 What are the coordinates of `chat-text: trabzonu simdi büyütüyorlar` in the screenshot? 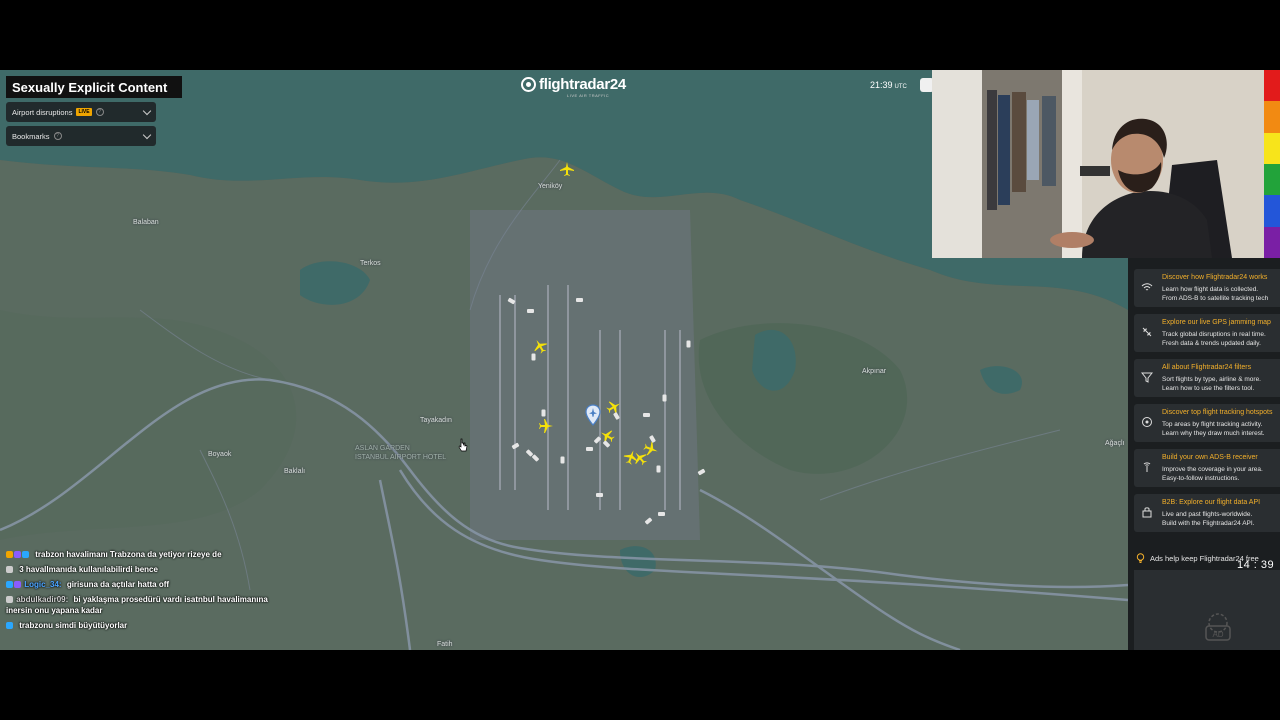 It's located at (73, 625).